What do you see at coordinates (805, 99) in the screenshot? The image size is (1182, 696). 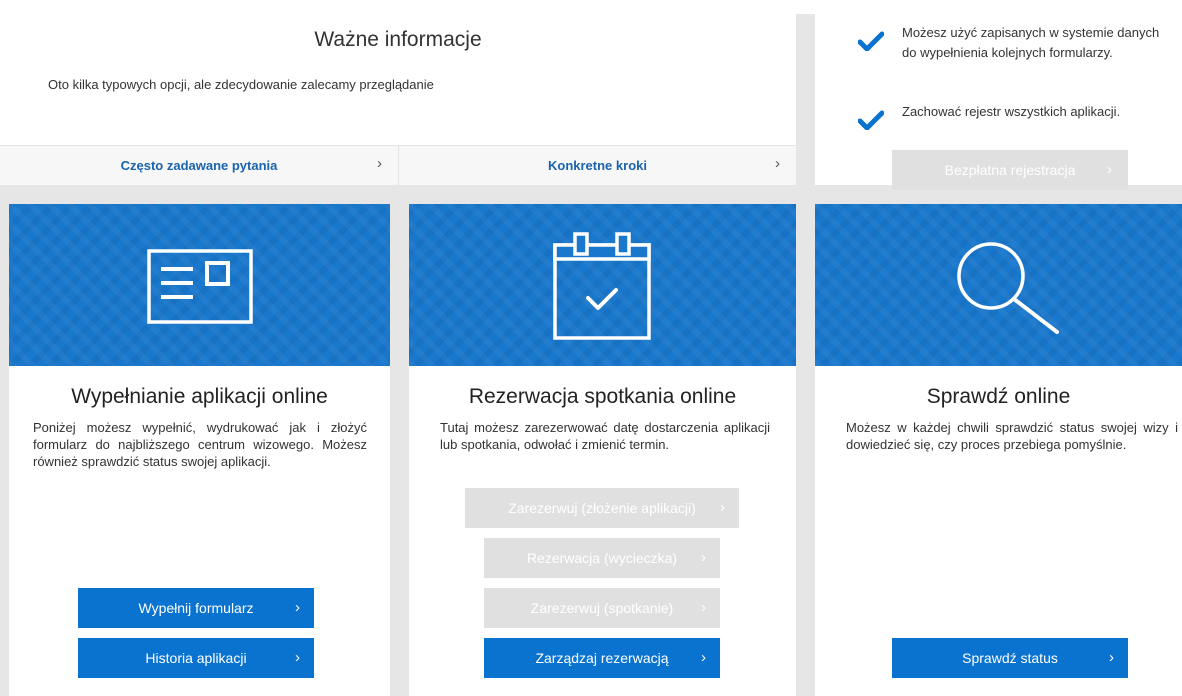 I see `gutter-top-right` at bounding box center [805, 99].